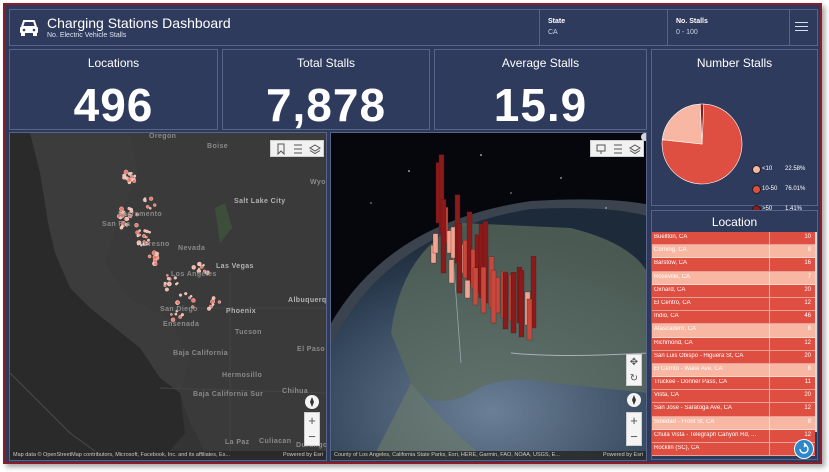 The height and width of the screenshot is (472, 829). What do you see at coordinates (601, 149) in the screenshot?
I see `slides-icon` at bounding box center [601, 149].